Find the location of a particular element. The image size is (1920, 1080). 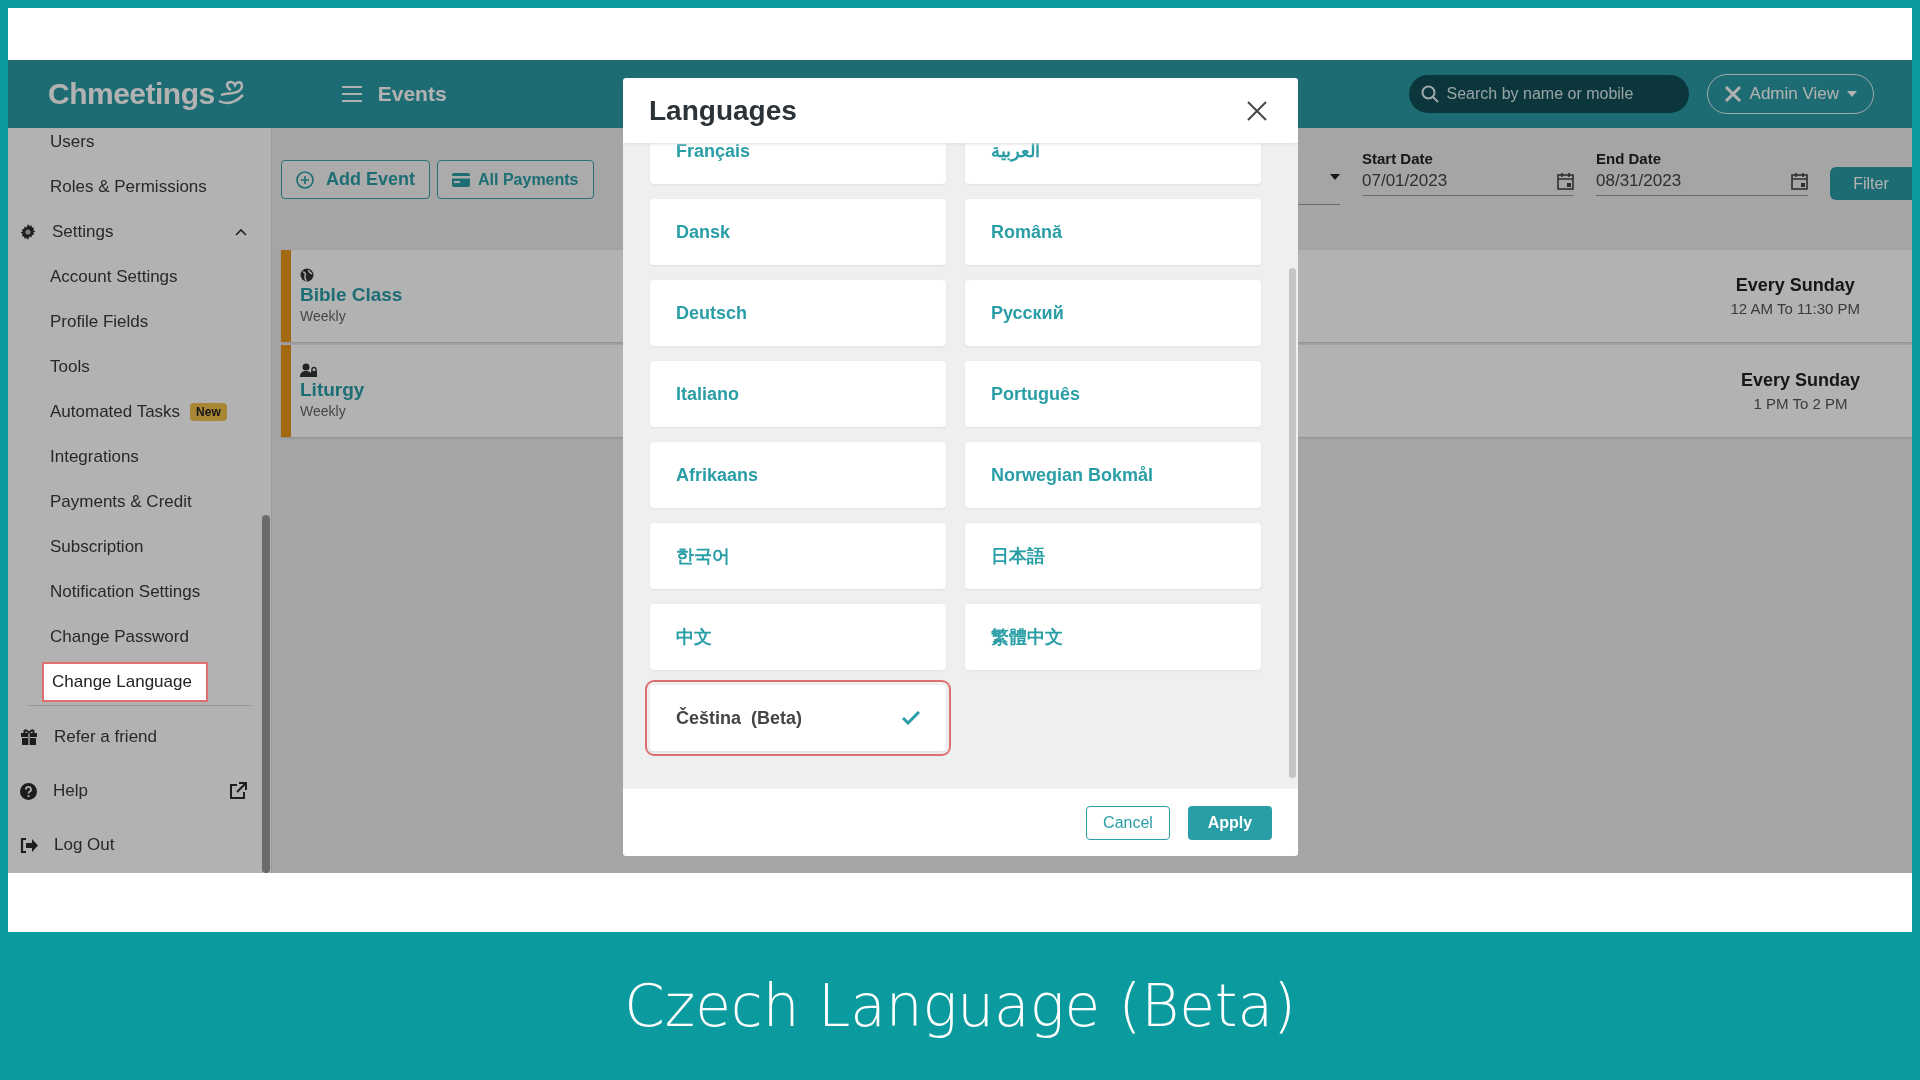

caption: Czech Language (Beta) is located at coordinates (960, 1006).